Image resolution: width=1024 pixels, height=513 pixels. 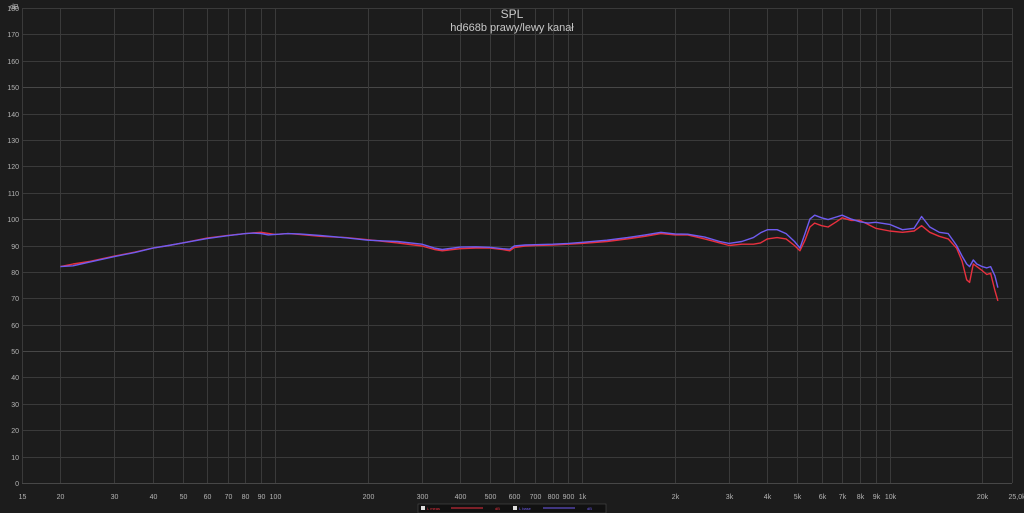 I want to click on y-tick-label: 130, so click(x=13, y=141).